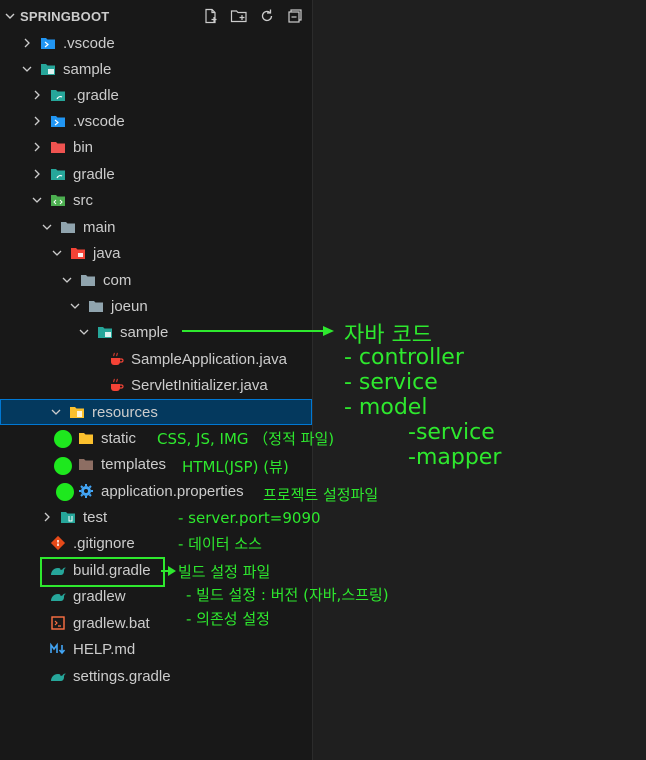  I want to click on annotation-templates: HTML(JSP) (뷰), so click(235, 467).